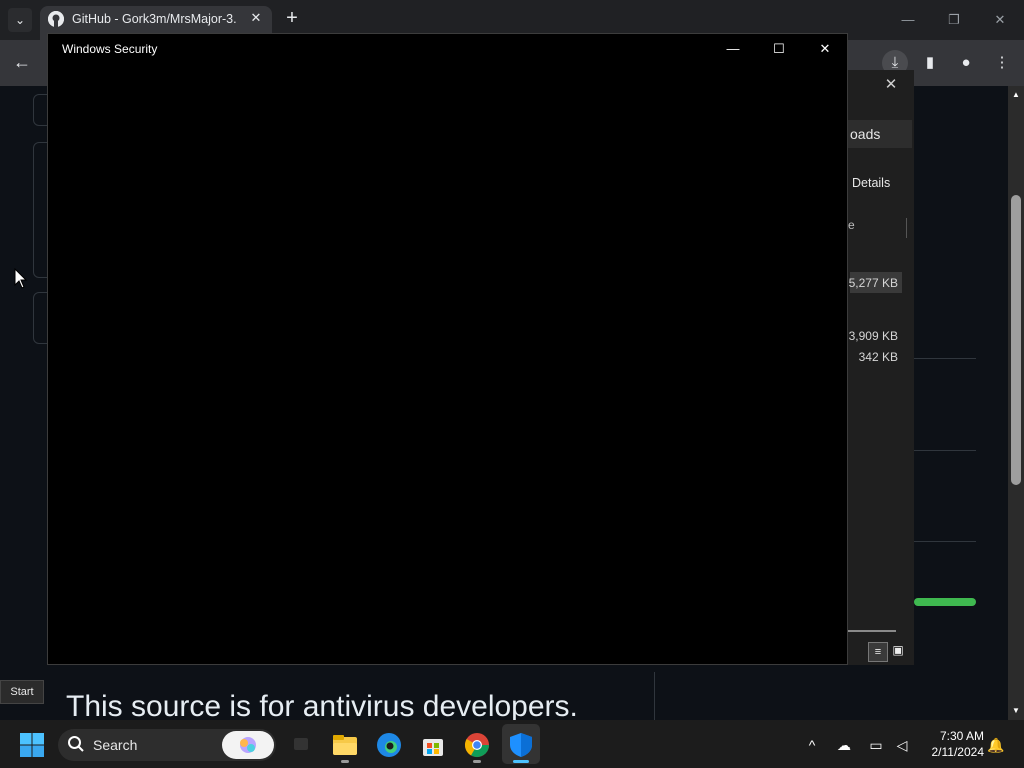  Describe the element at coordinates (873, 336) in the screenshot. I see `memory-value: 3,909 KB` at that location.